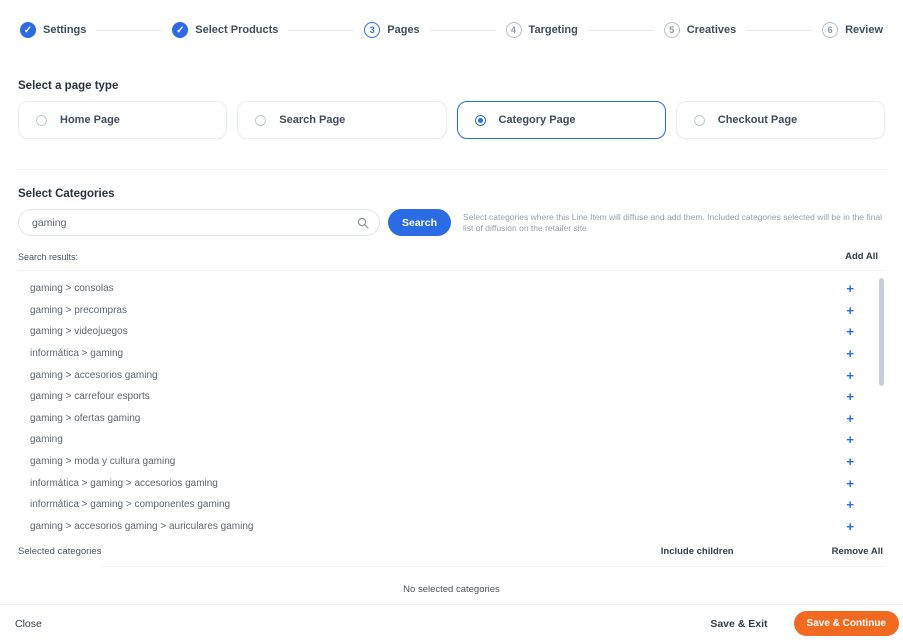  I want to click on step-number: 4, so click(513, 30).